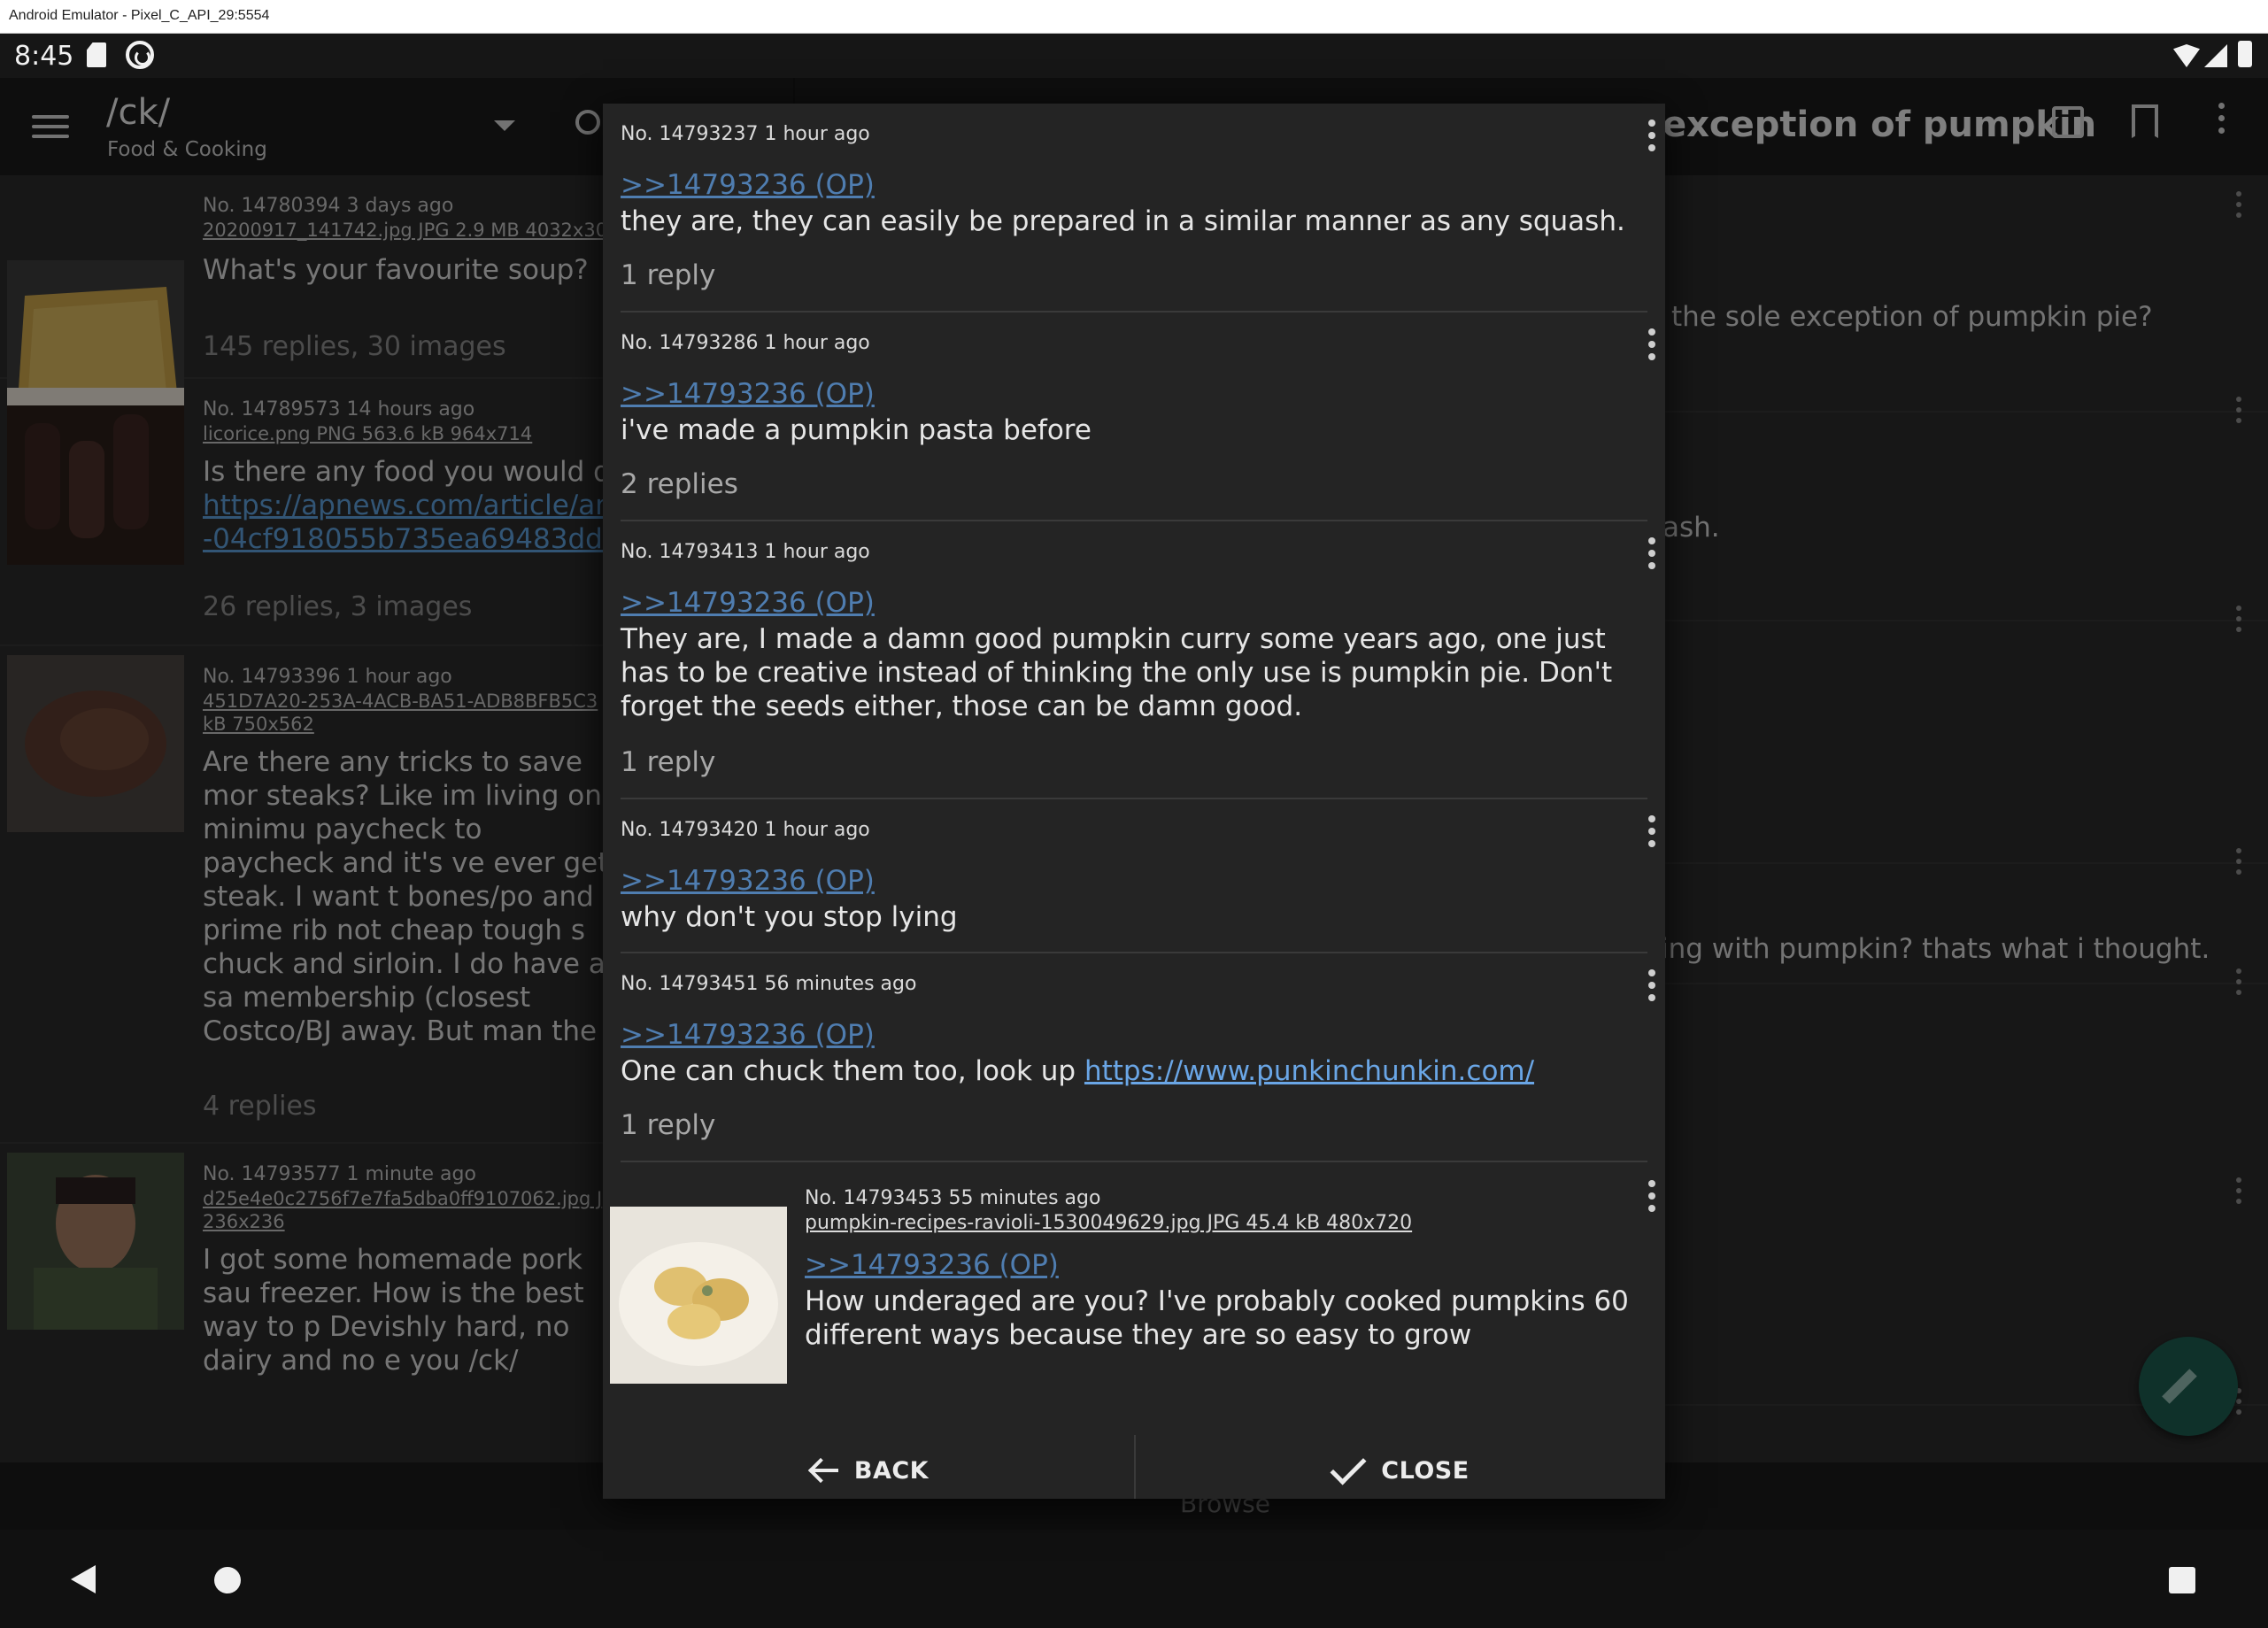  What do you see at coordinates (891, 1471) in the screenshot?
I see `back-button-label: BACK` at bounding box center [891, 1471].